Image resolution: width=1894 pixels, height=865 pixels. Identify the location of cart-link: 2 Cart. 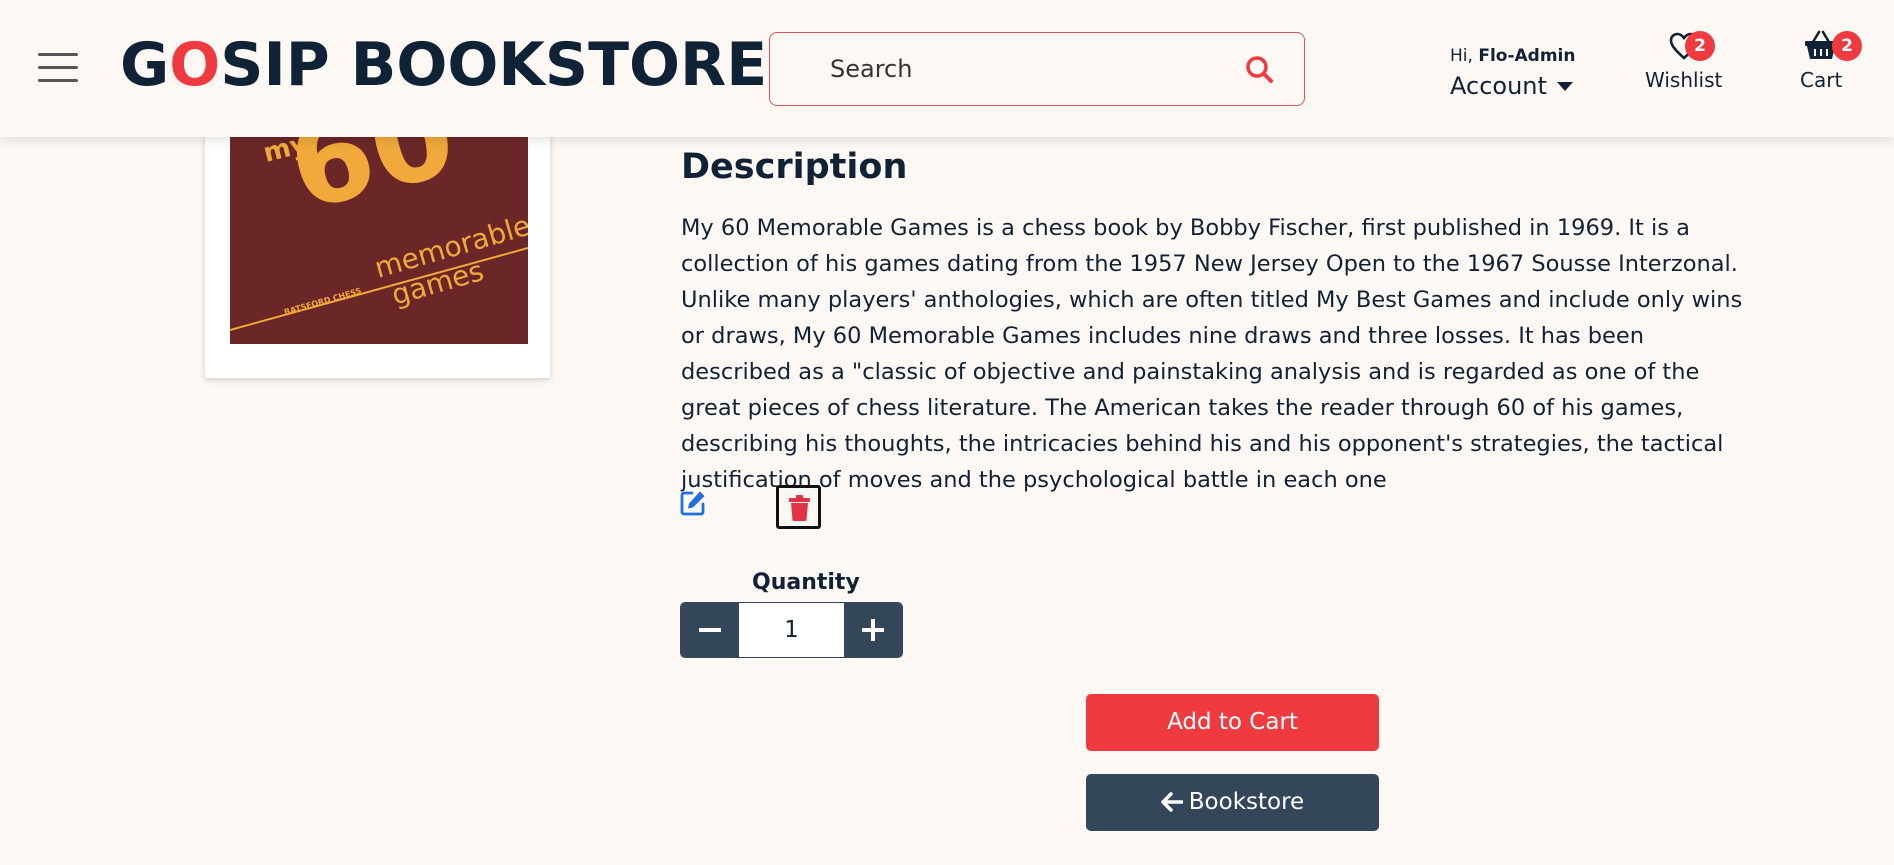
(1831, 60).